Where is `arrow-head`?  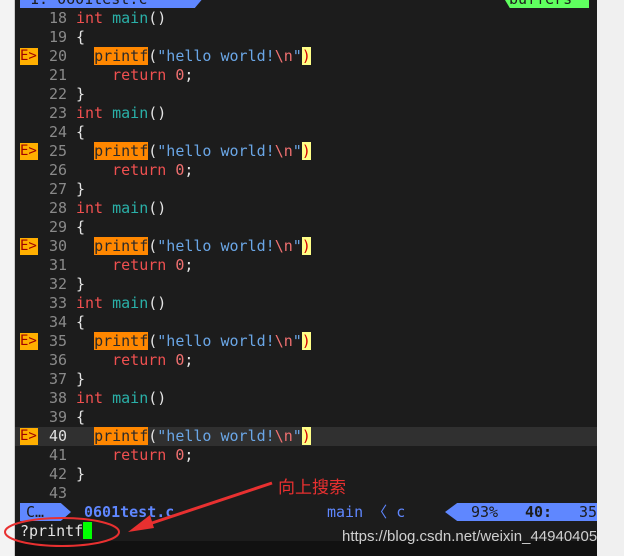
arrow-head is located at coordinates (141, 523).